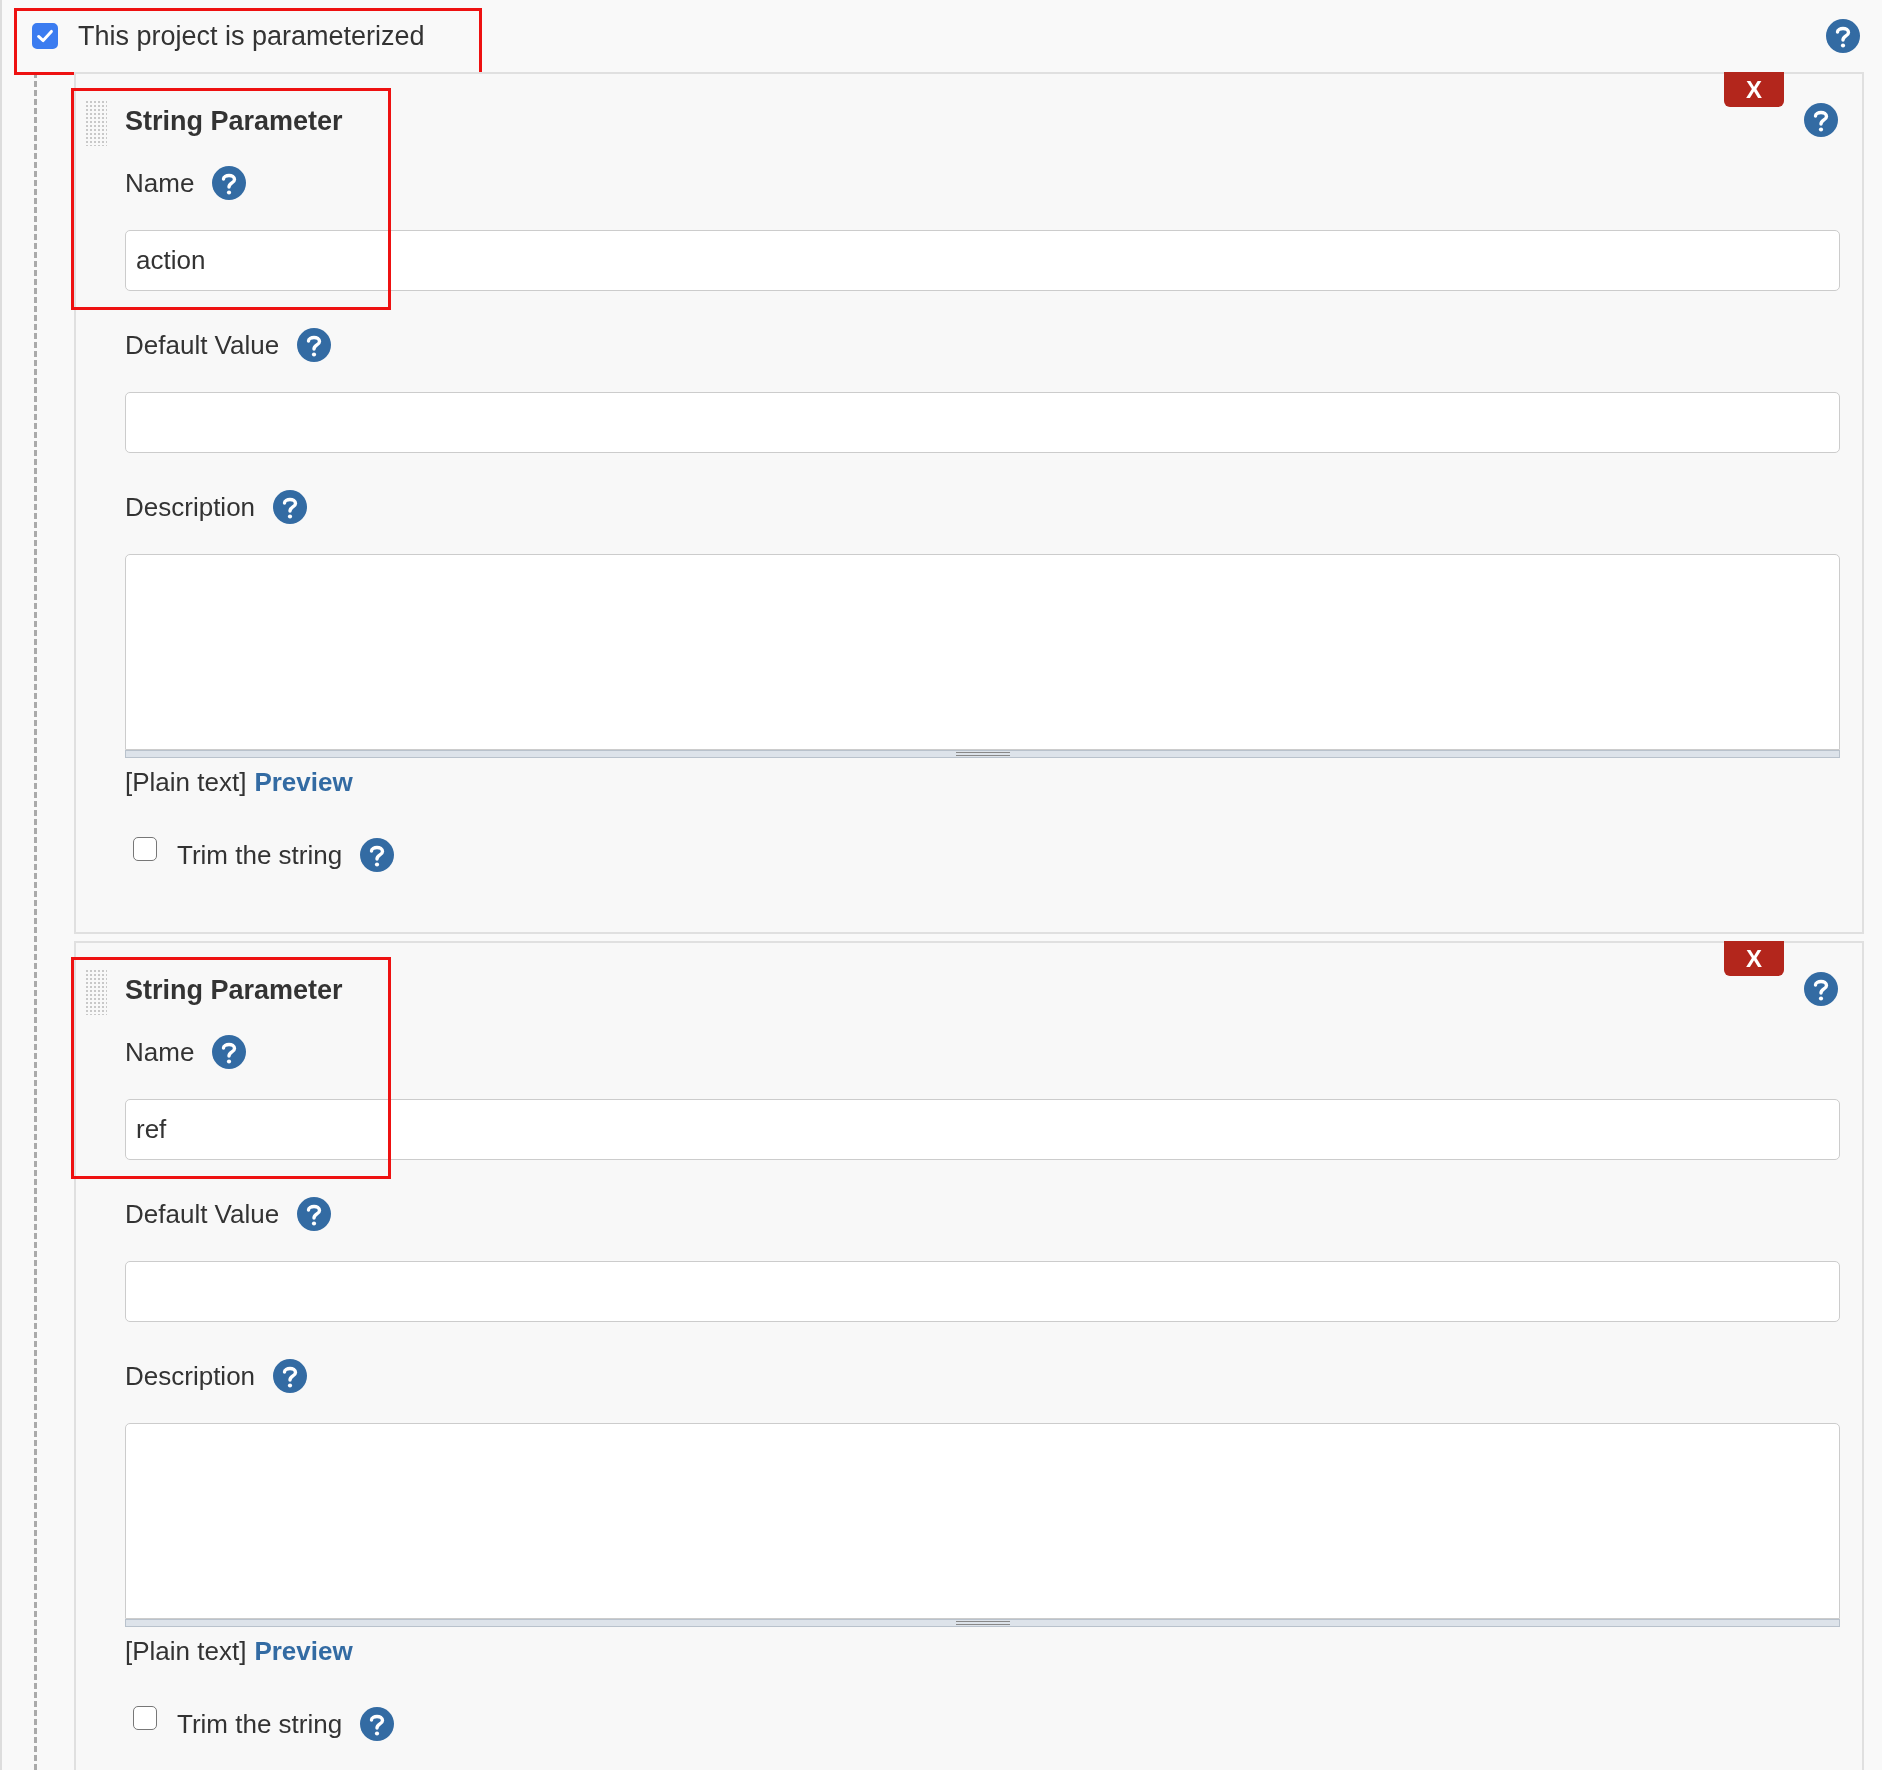  I want to click on text-field: ref, so click(982, 1129).